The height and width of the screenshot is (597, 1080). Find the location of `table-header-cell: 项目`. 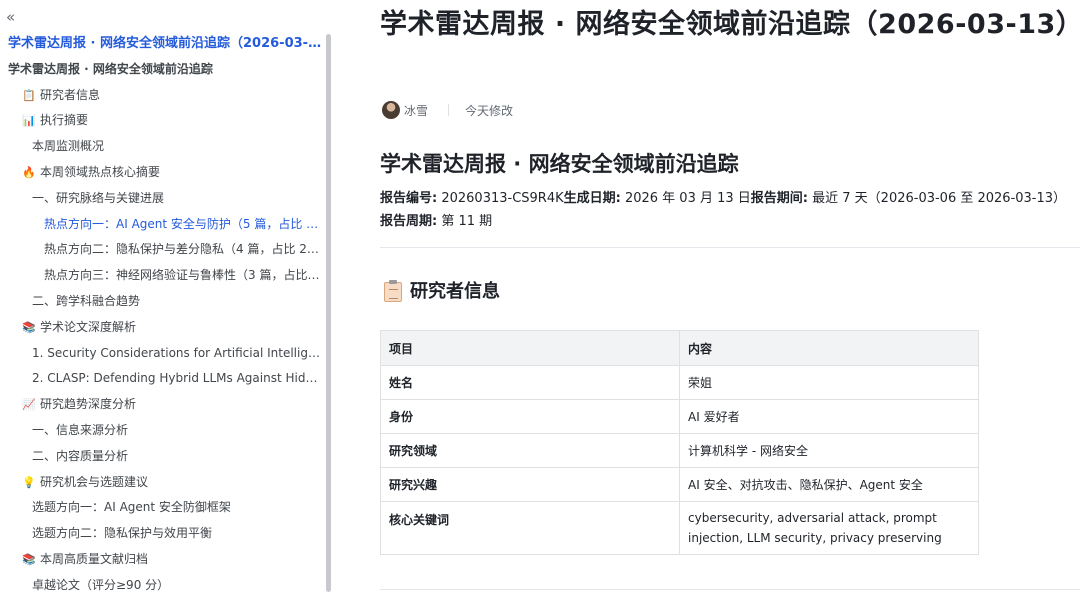

table-header-cell: 项目 is located at coordinates (530, 348).